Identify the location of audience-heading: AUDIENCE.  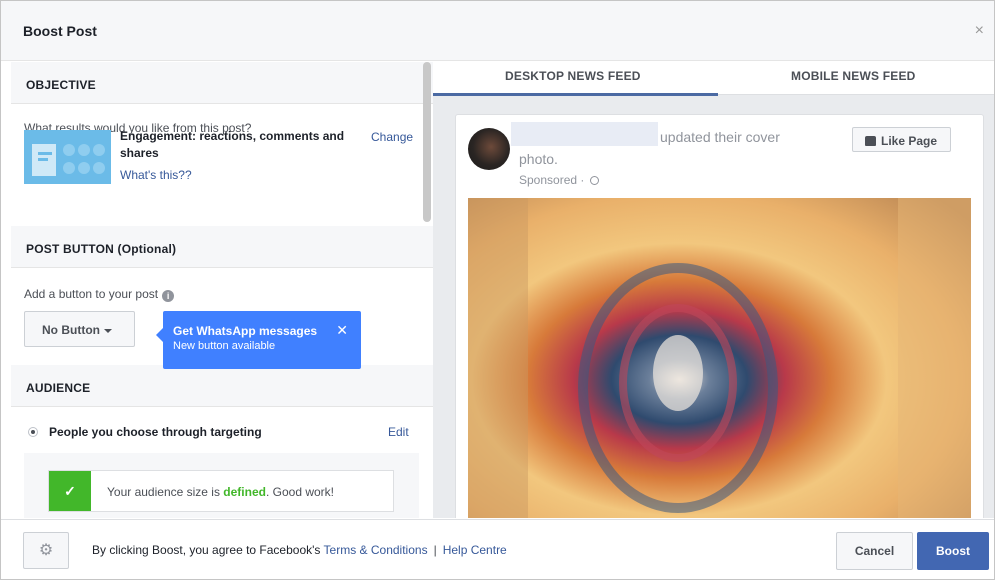
(222, 386).